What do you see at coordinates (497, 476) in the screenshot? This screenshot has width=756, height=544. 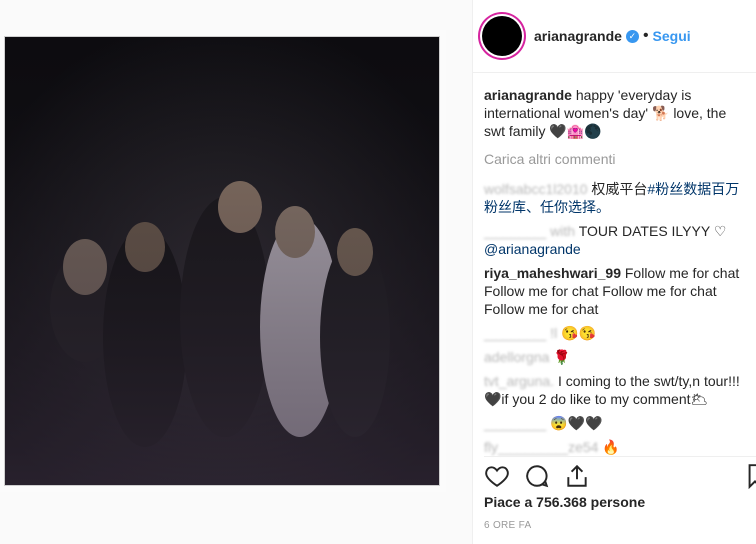 I see `heart-icon` at bounding box center [497, 476].